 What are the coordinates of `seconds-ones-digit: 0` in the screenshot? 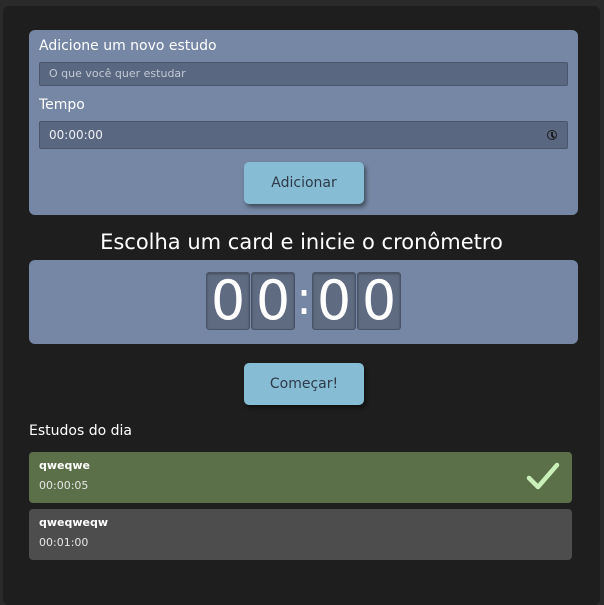 It's located at (379, 301).